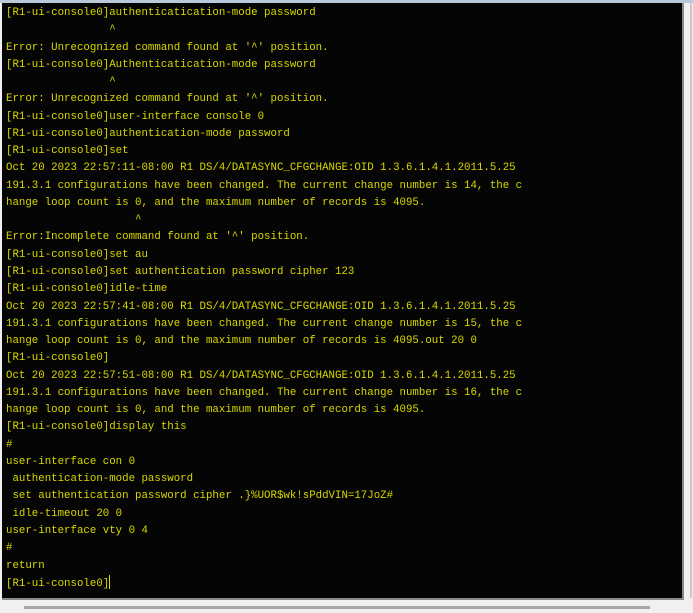 The height and width of the screenshot is (613, 693). I want to click on horizontal-scrollbar, so click(346, 606).